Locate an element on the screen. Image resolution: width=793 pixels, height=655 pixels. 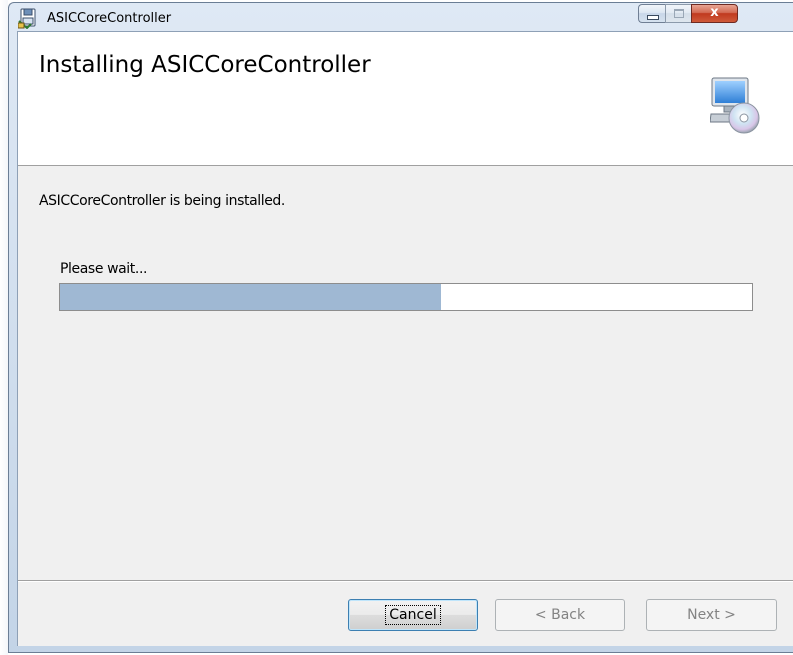
title-bar: ASICCoreController x is located at coordinates (401, 17).